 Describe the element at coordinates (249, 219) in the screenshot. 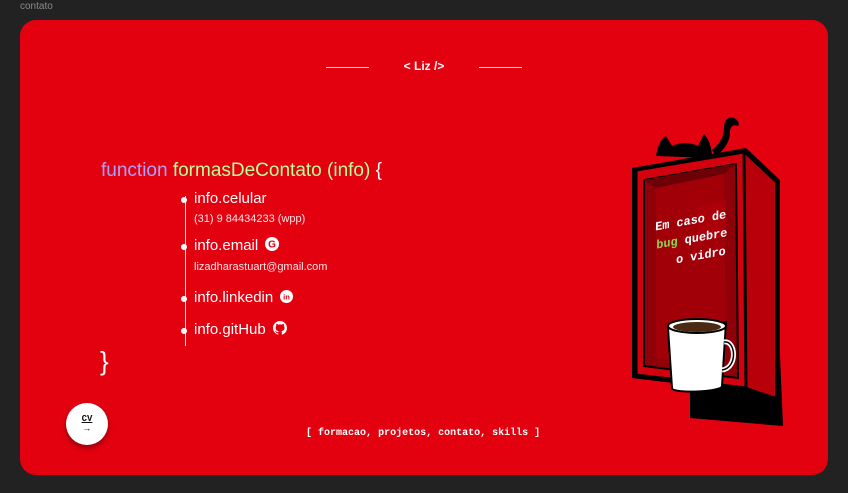

I see `phone-link: (31) 9 84434233 (wpp)` at that location.